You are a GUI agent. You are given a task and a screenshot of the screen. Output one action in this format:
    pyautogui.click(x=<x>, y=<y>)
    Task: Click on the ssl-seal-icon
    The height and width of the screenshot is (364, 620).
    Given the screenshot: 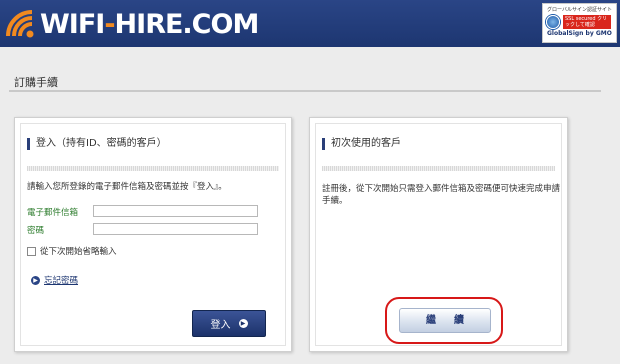 What is the action you would take?
    pyautogui.click(x=553, y=22)
    